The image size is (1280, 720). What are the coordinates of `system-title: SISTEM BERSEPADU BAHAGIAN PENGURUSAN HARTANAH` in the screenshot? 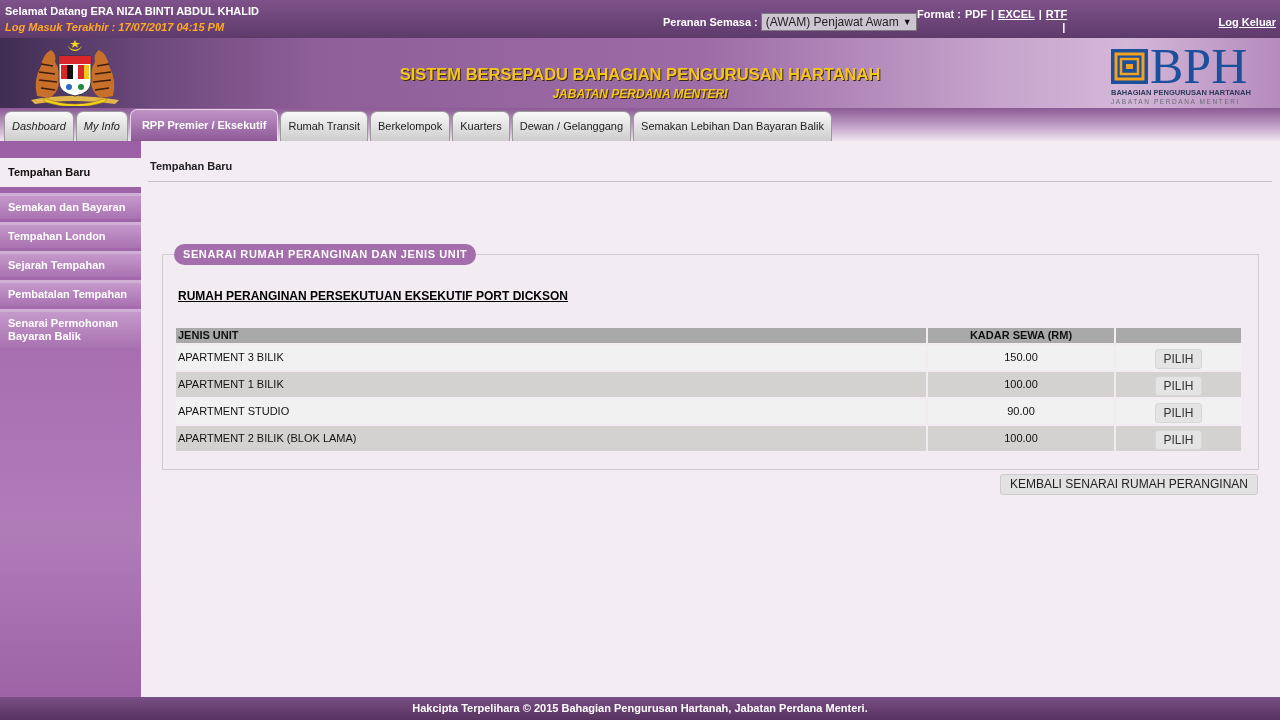 It's located at (640, 74).